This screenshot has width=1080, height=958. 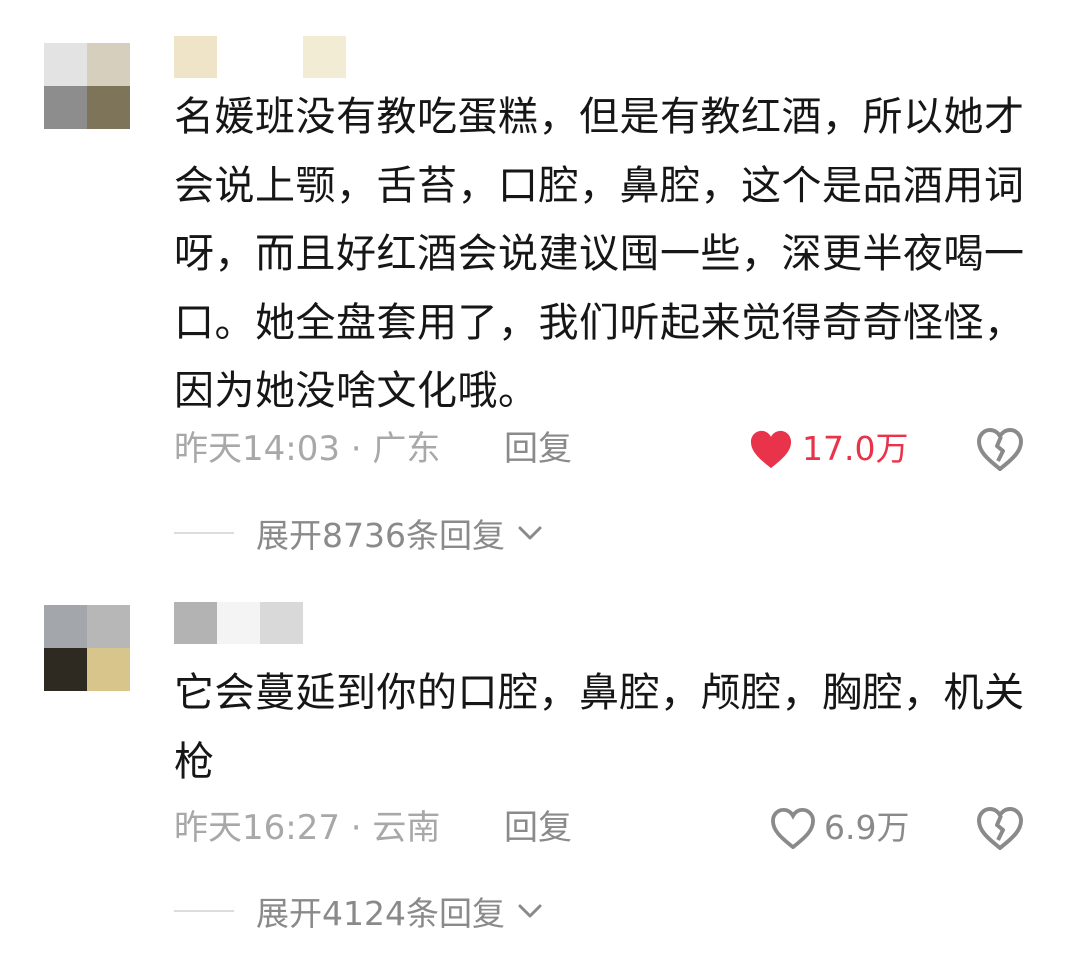 I want to click on expand-replies-button: 展开8736条回复, so click(x=359, y=533).